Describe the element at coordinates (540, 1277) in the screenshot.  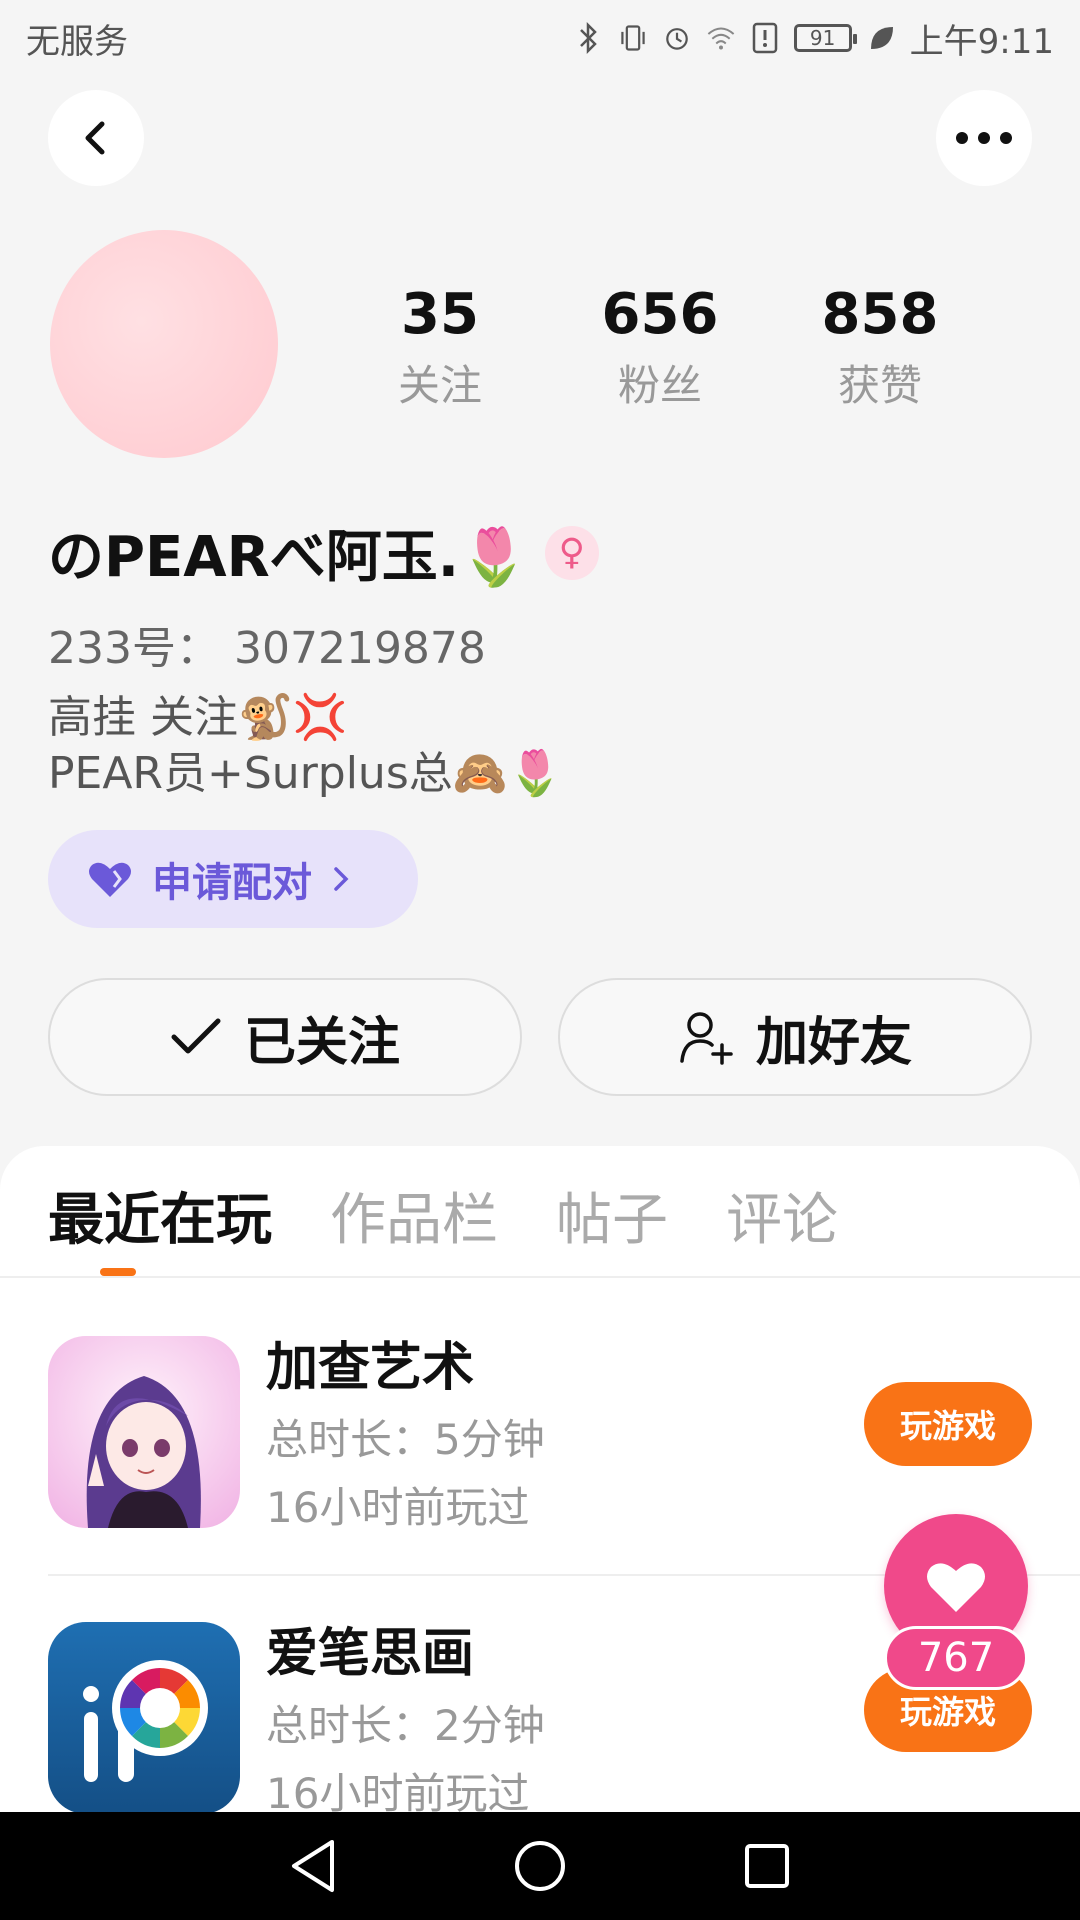
I see `tab-divider` at that location.